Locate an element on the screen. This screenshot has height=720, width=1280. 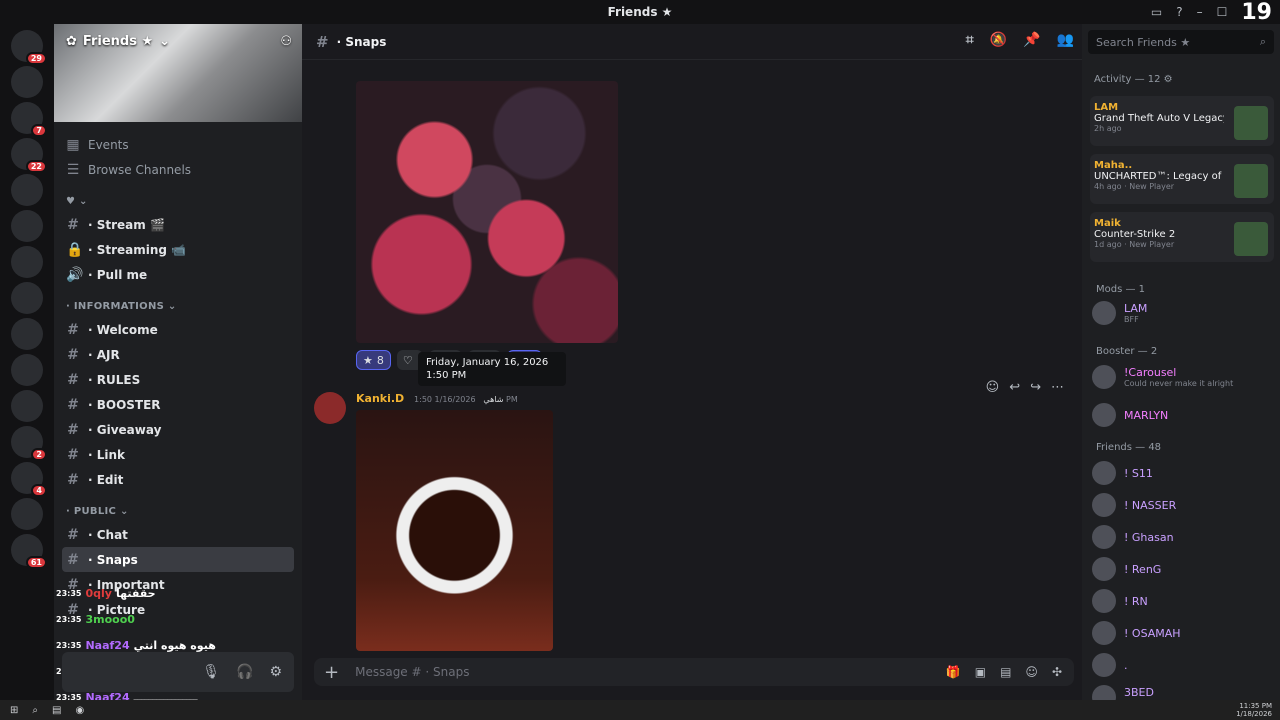
add-attachment-icon: + is located at coordinates (331, 672).